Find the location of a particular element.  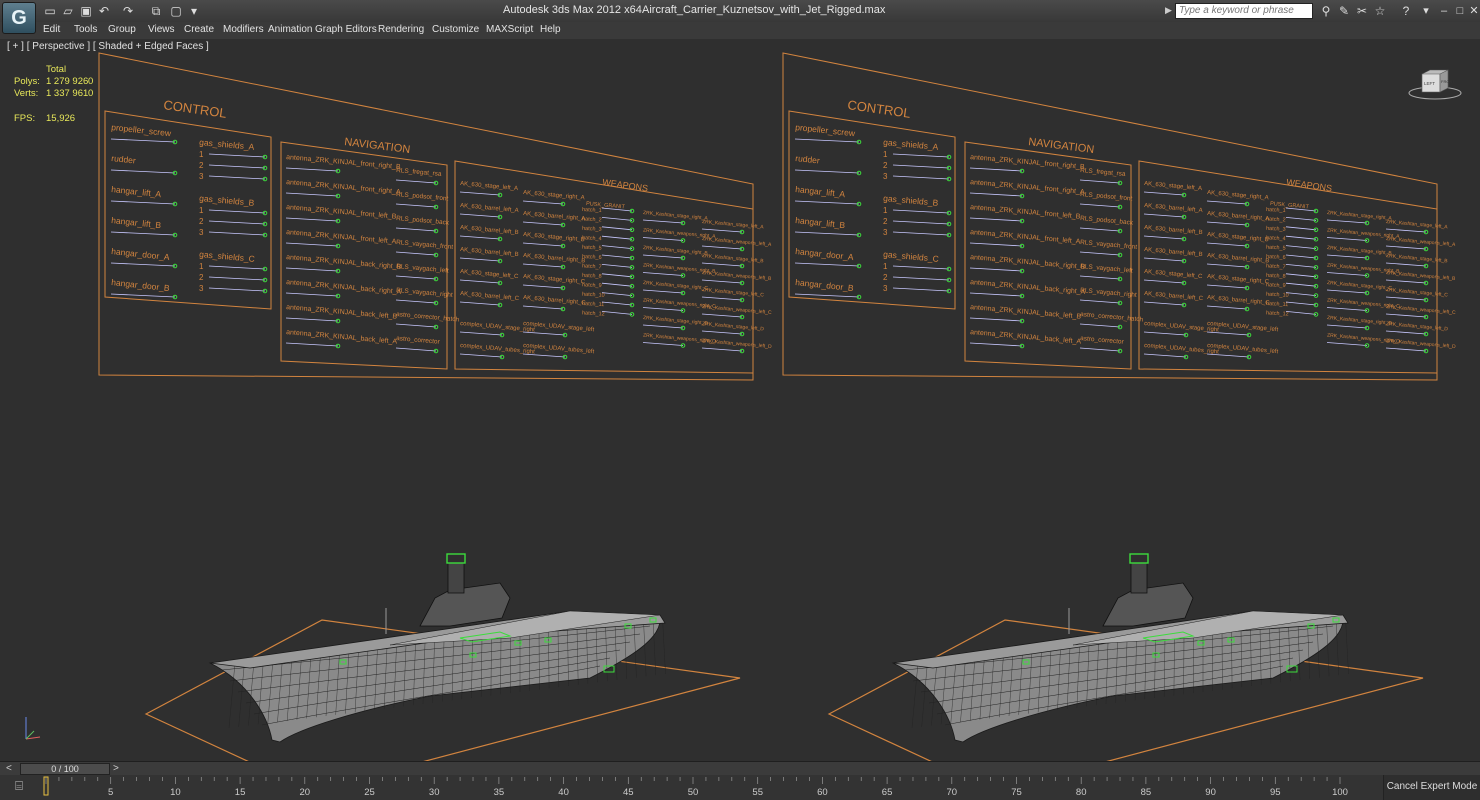

menu-maxscript: MAXScript is located at coordinates (509, 29).